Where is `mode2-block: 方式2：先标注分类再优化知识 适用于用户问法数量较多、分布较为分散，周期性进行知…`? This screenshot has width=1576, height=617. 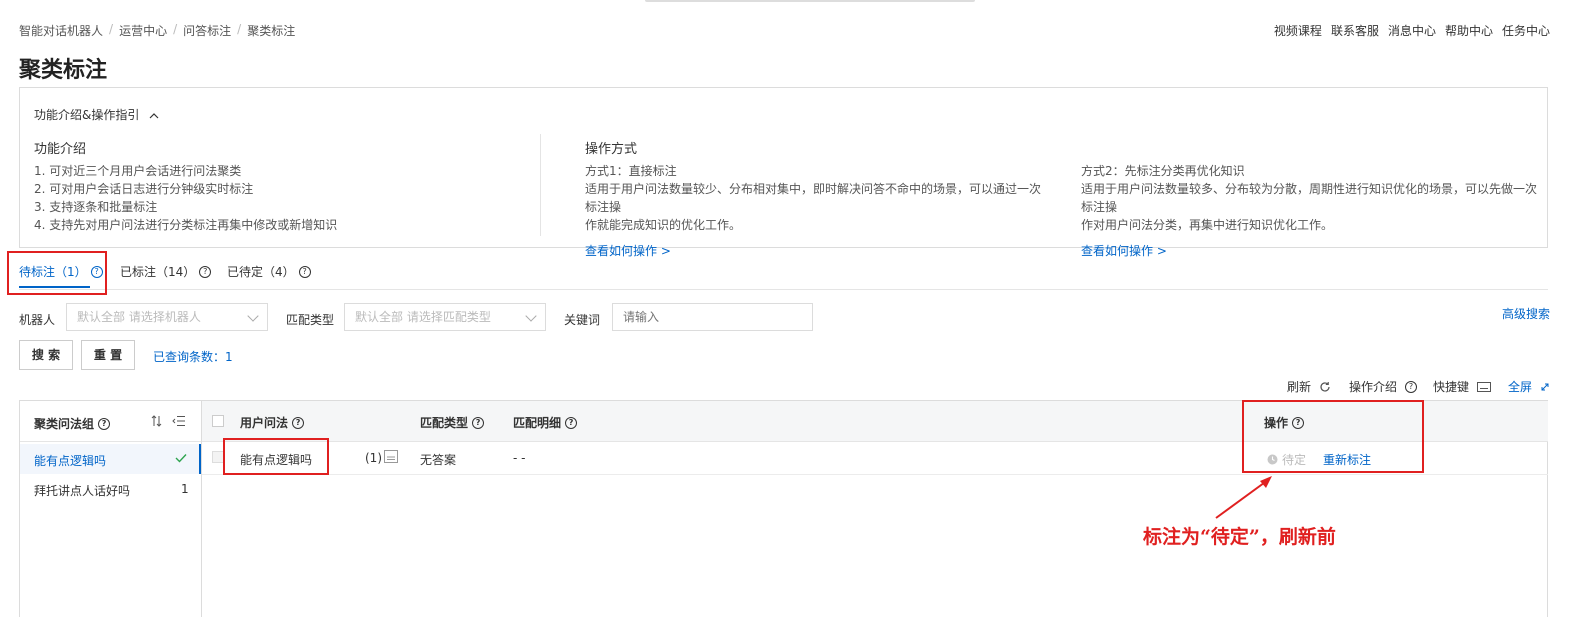 mode2-block: 方式2：先标注分类再优化知识 适用于用户问法数量较多、分布较为分散，周期性进行知… is located at coordinates (1311, 210).